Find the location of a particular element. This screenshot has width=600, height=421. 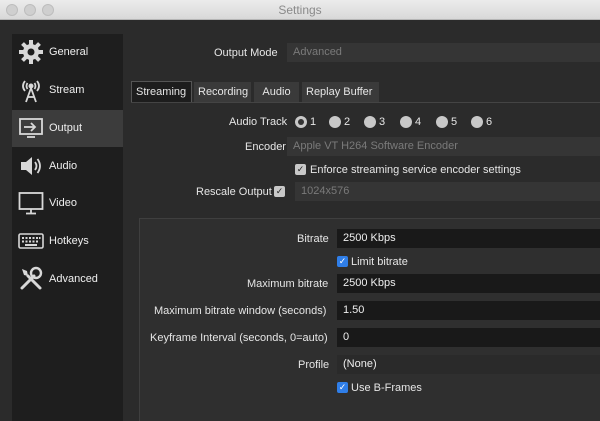

tab-replay-buffer: Replay Buffer is located at coordinates (340, 92).